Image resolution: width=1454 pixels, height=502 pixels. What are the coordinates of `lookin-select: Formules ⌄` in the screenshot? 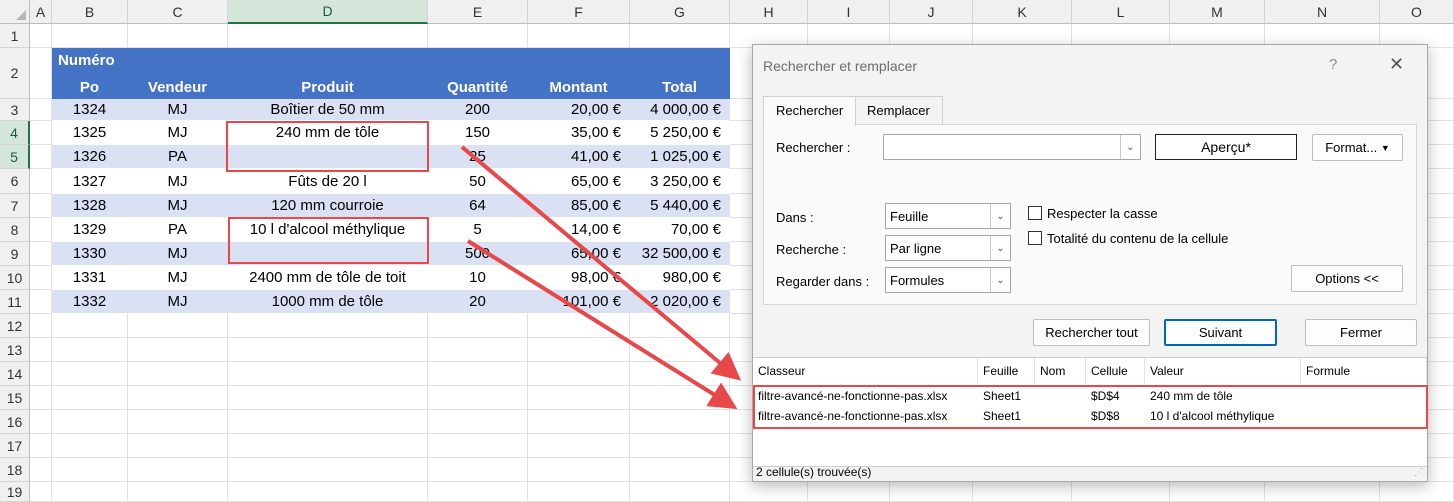 It's located at (948, 280).